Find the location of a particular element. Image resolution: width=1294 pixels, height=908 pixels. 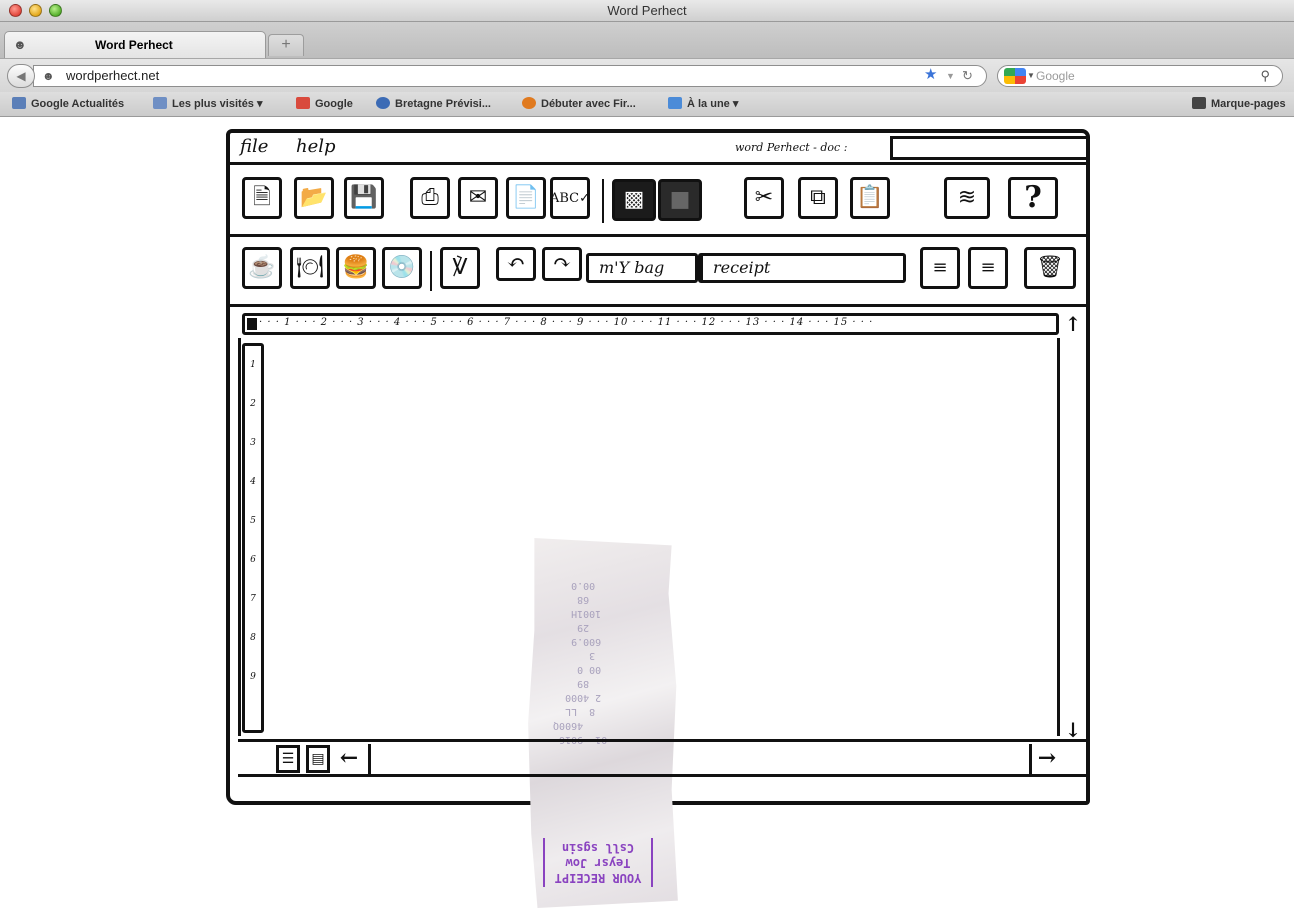

app-menubar: file help word Perhect - doc : is located at coordinates (658, 149).